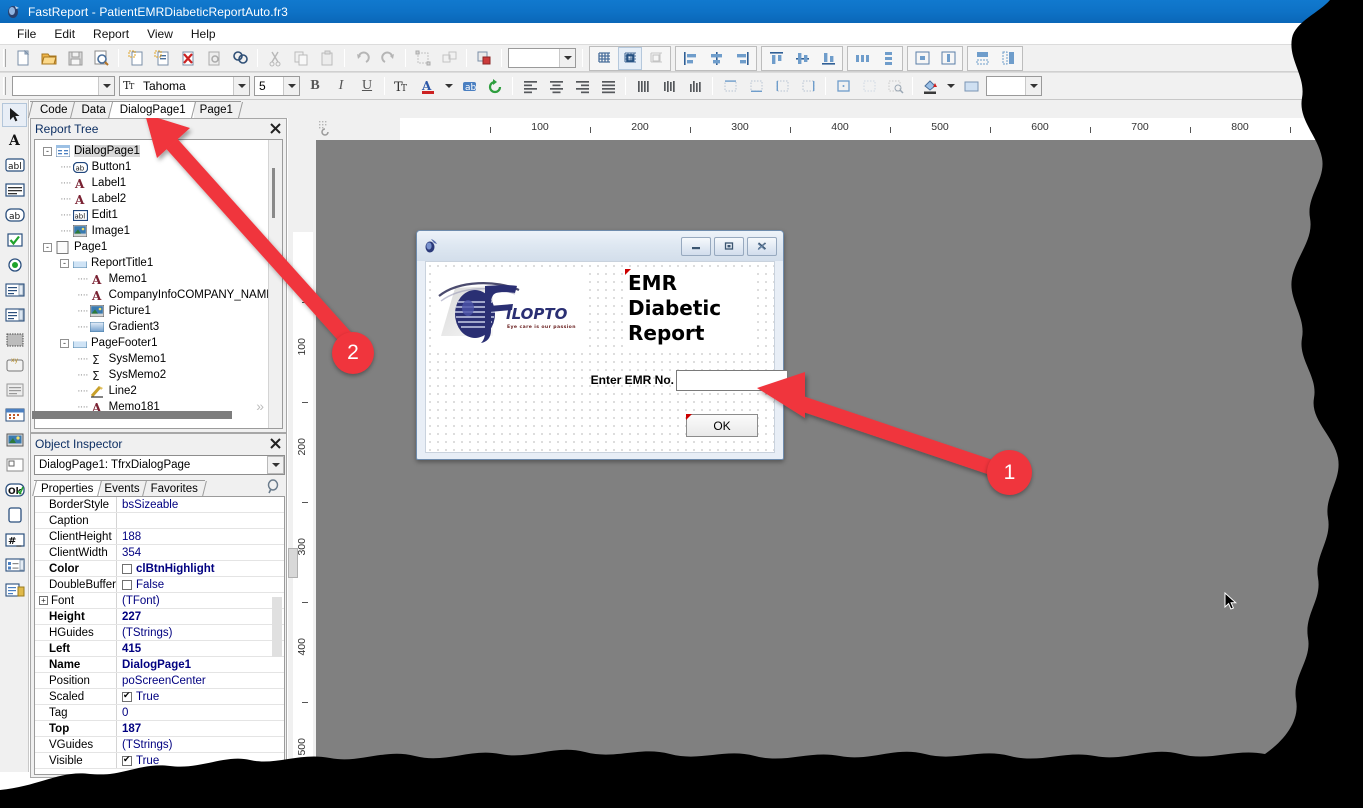 This screenshot has height=808, width=1363. I want to click on property-row: Name DialogPage1, so click(159, 665).